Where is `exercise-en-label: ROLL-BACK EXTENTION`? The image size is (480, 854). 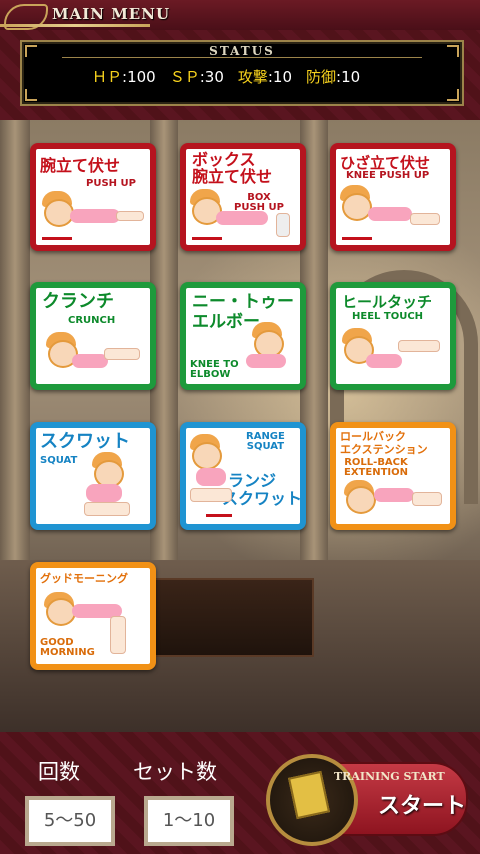 exercise-en-label: ROLL-BACK EXTENTION is located at coordinates (376, 468).